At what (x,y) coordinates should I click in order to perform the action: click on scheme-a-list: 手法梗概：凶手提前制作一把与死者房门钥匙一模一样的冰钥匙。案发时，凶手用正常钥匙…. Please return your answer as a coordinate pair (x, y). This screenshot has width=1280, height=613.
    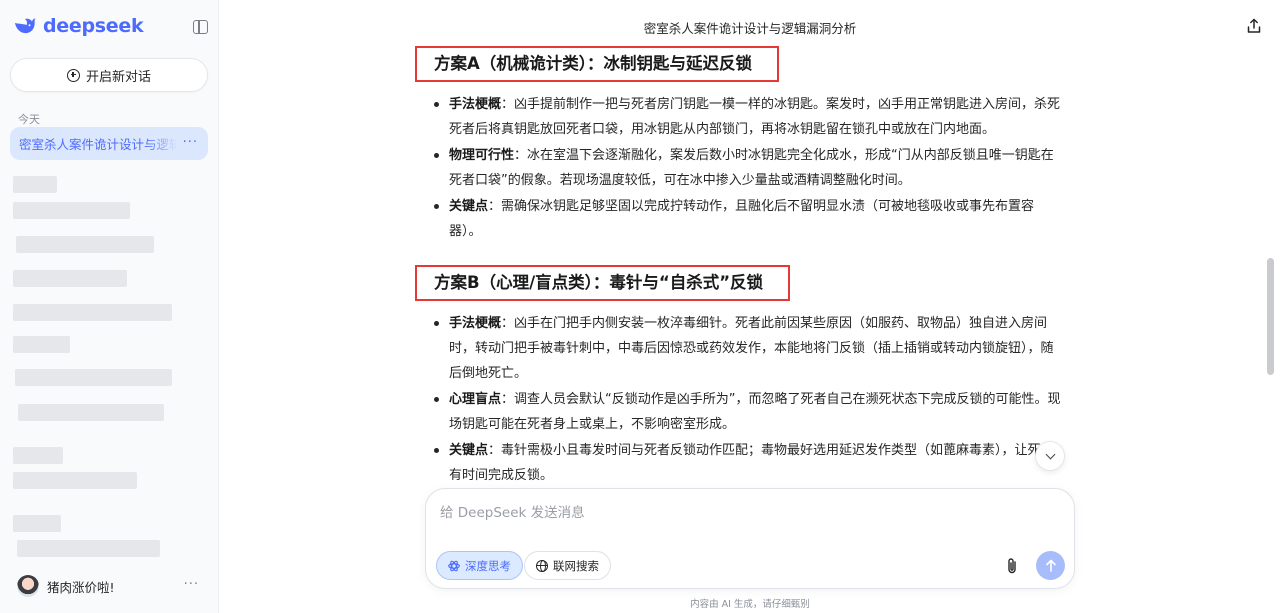
    Looking at the image, I should click on (748, 168).